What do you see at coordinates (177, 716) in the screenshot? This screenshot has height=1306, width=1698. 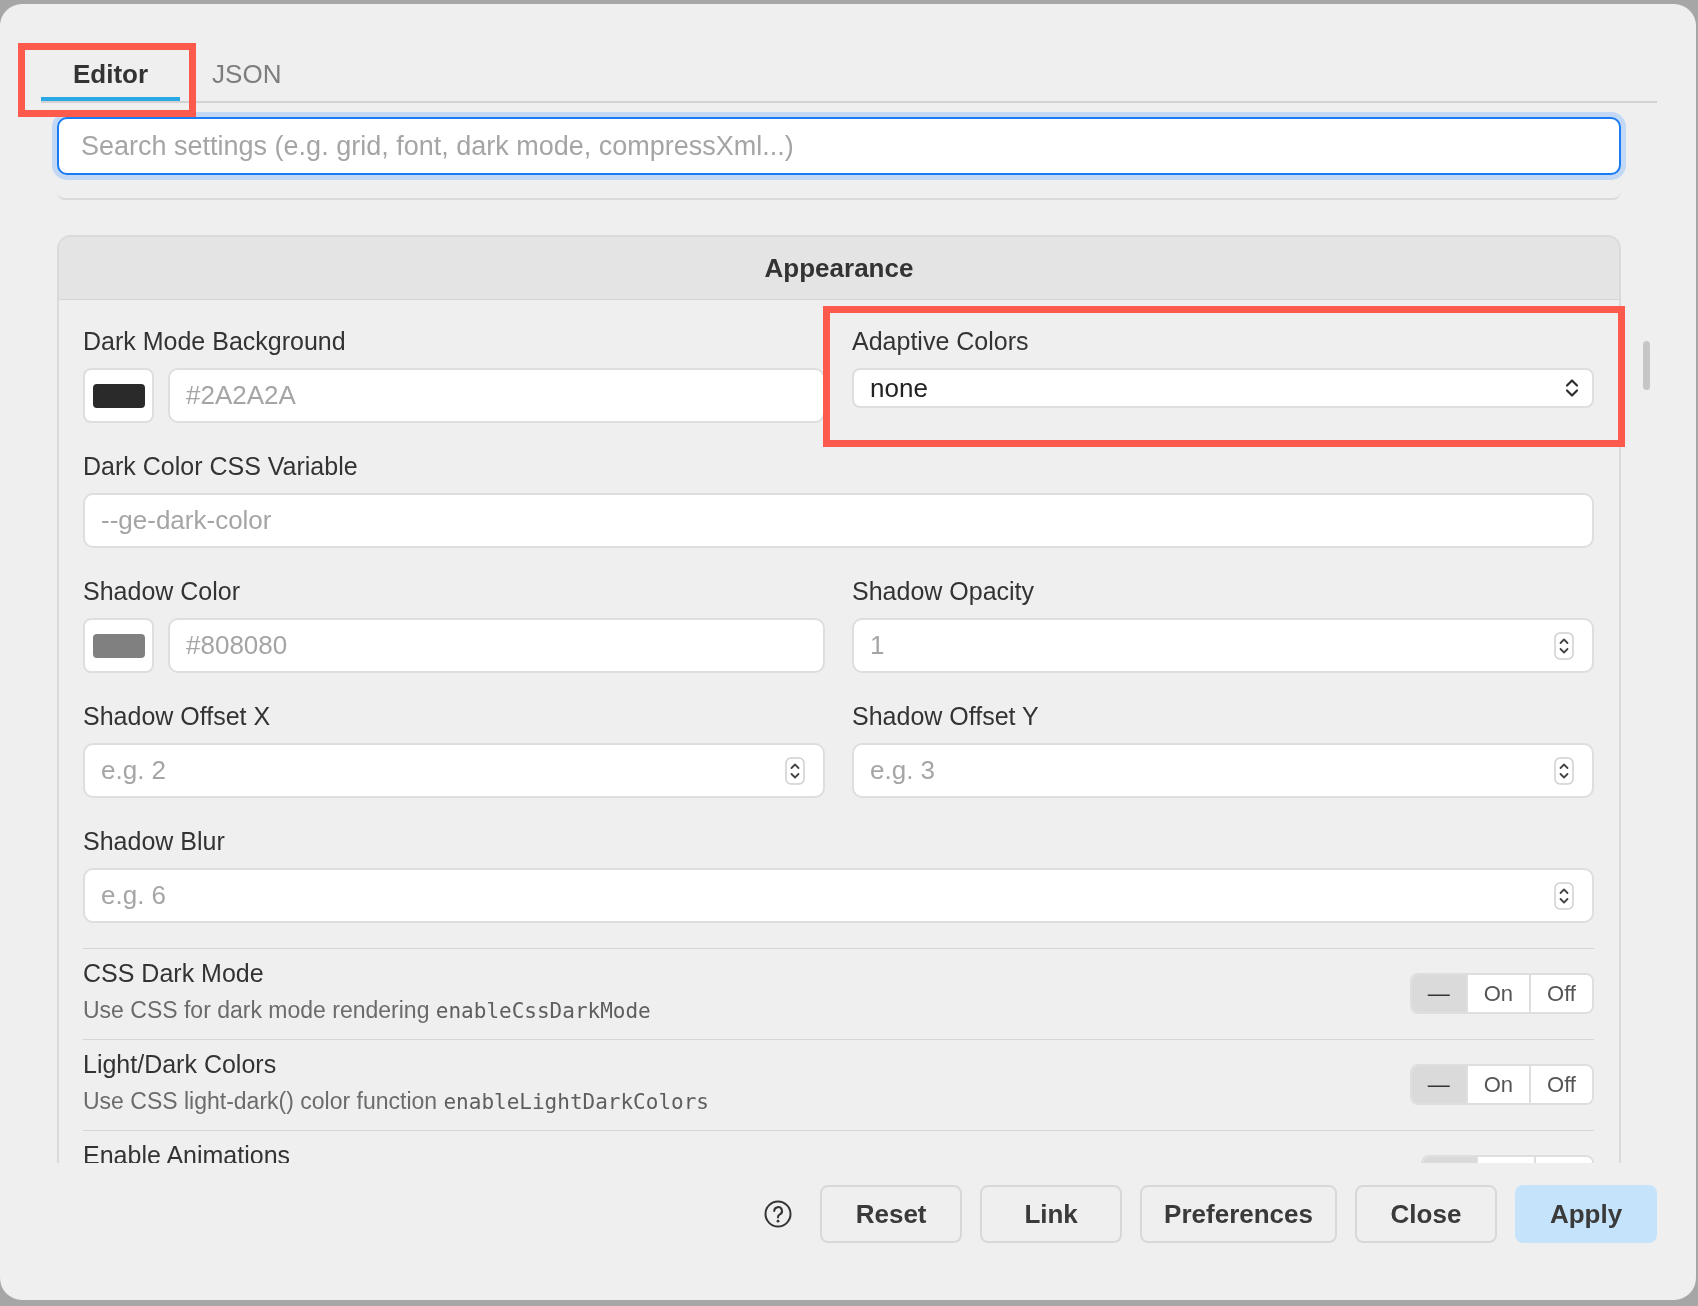 I see `field-label: Shadow Offset X` at bounding box center [177, 716].